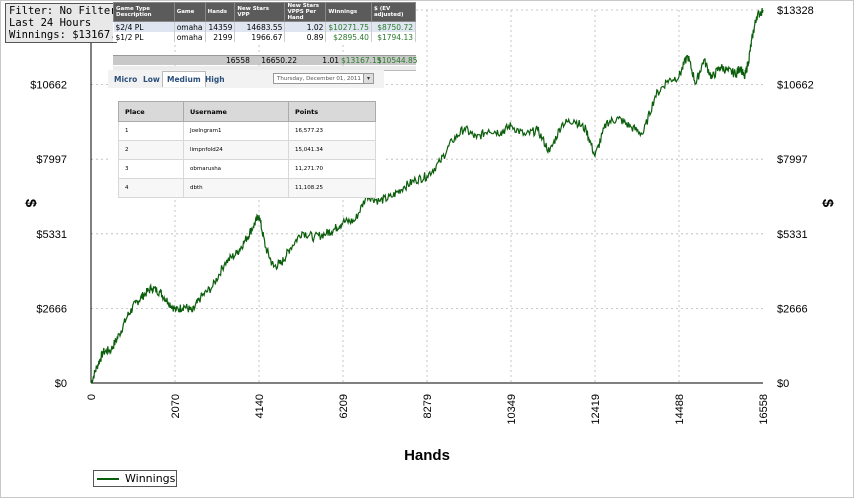 This screenshot has height=498, width=854. Describe the element at coordinates (332, 150) in the screenshot. I see `cell-points: 15,041.34` at that location.